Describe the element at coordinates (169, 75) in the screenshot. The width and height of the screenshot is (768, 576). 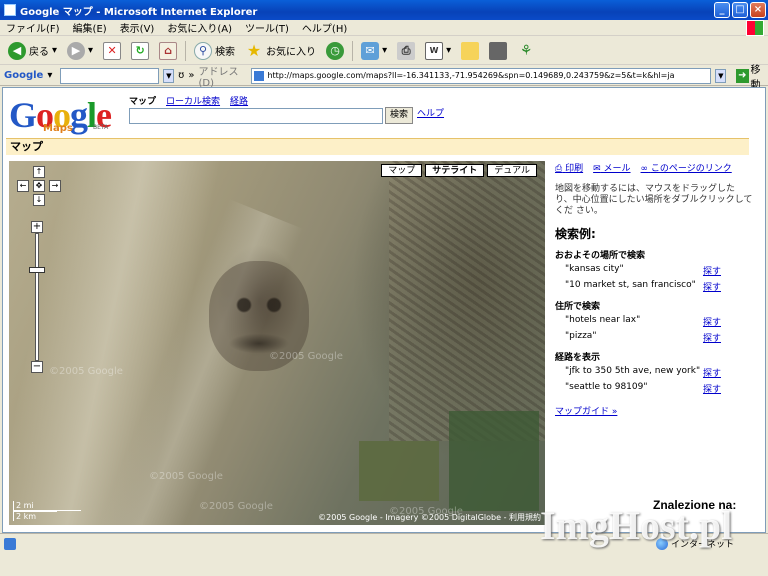
I see `google-search-dropdown-icon: ▼` at that location.